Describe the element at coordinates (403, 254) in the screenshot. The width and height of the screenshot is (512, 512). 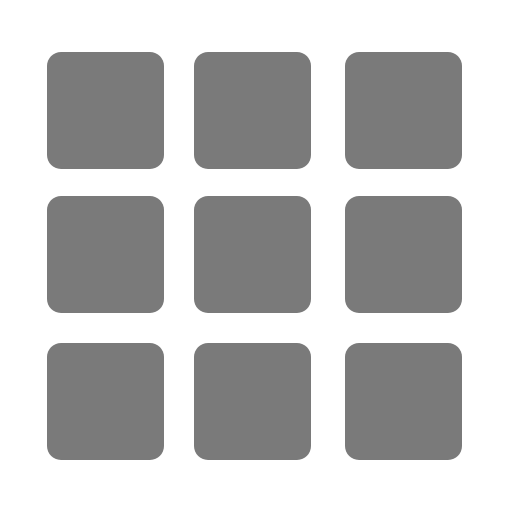
I see `grid-tile-r2-c3` at that location.